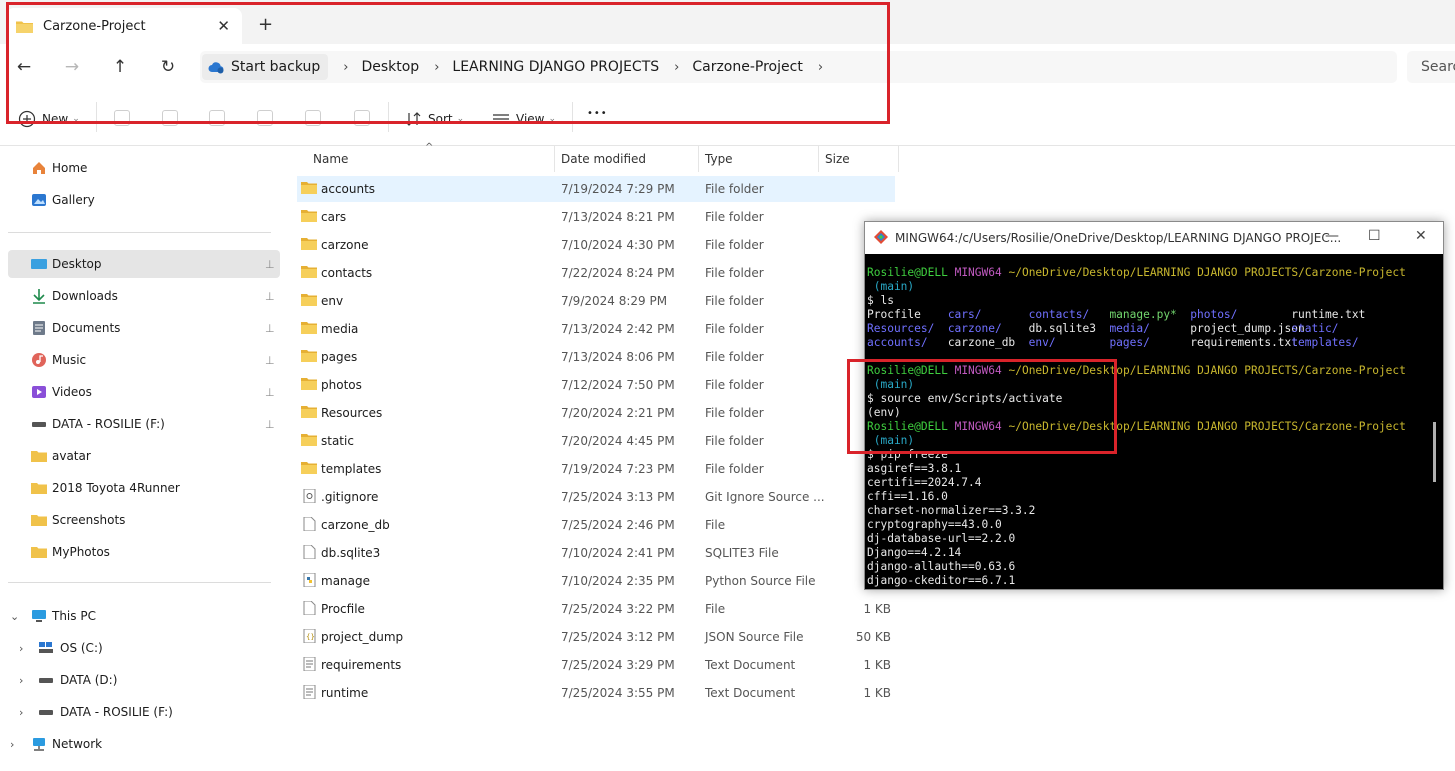 The width and height of the screenshot is (1455, 771). What do you see at coordinates (140, 616) in the screenshot?
I see `sidebar-item-this-pc: ⌄ This PC` at bounding box center [140, 616].